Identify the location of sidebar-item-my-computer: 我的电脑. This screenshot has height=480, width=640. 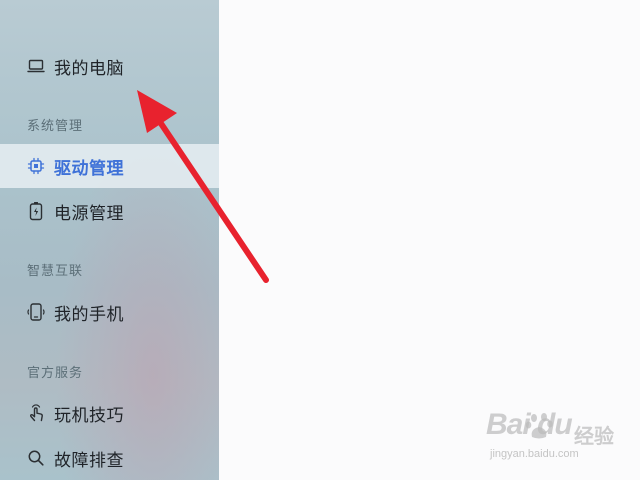
(109, 66).